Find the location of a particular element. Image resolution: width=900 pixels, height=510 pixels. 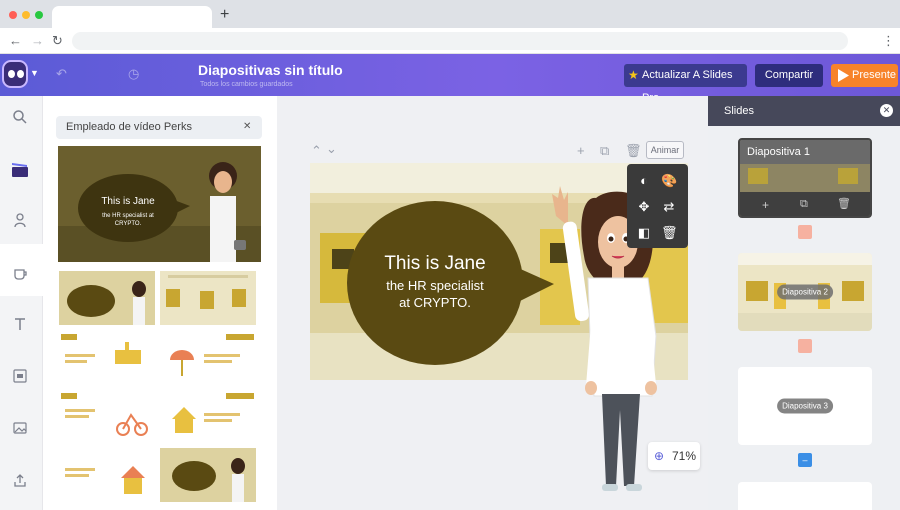

add-slide-icon: + is located at coordinates (765, 205).